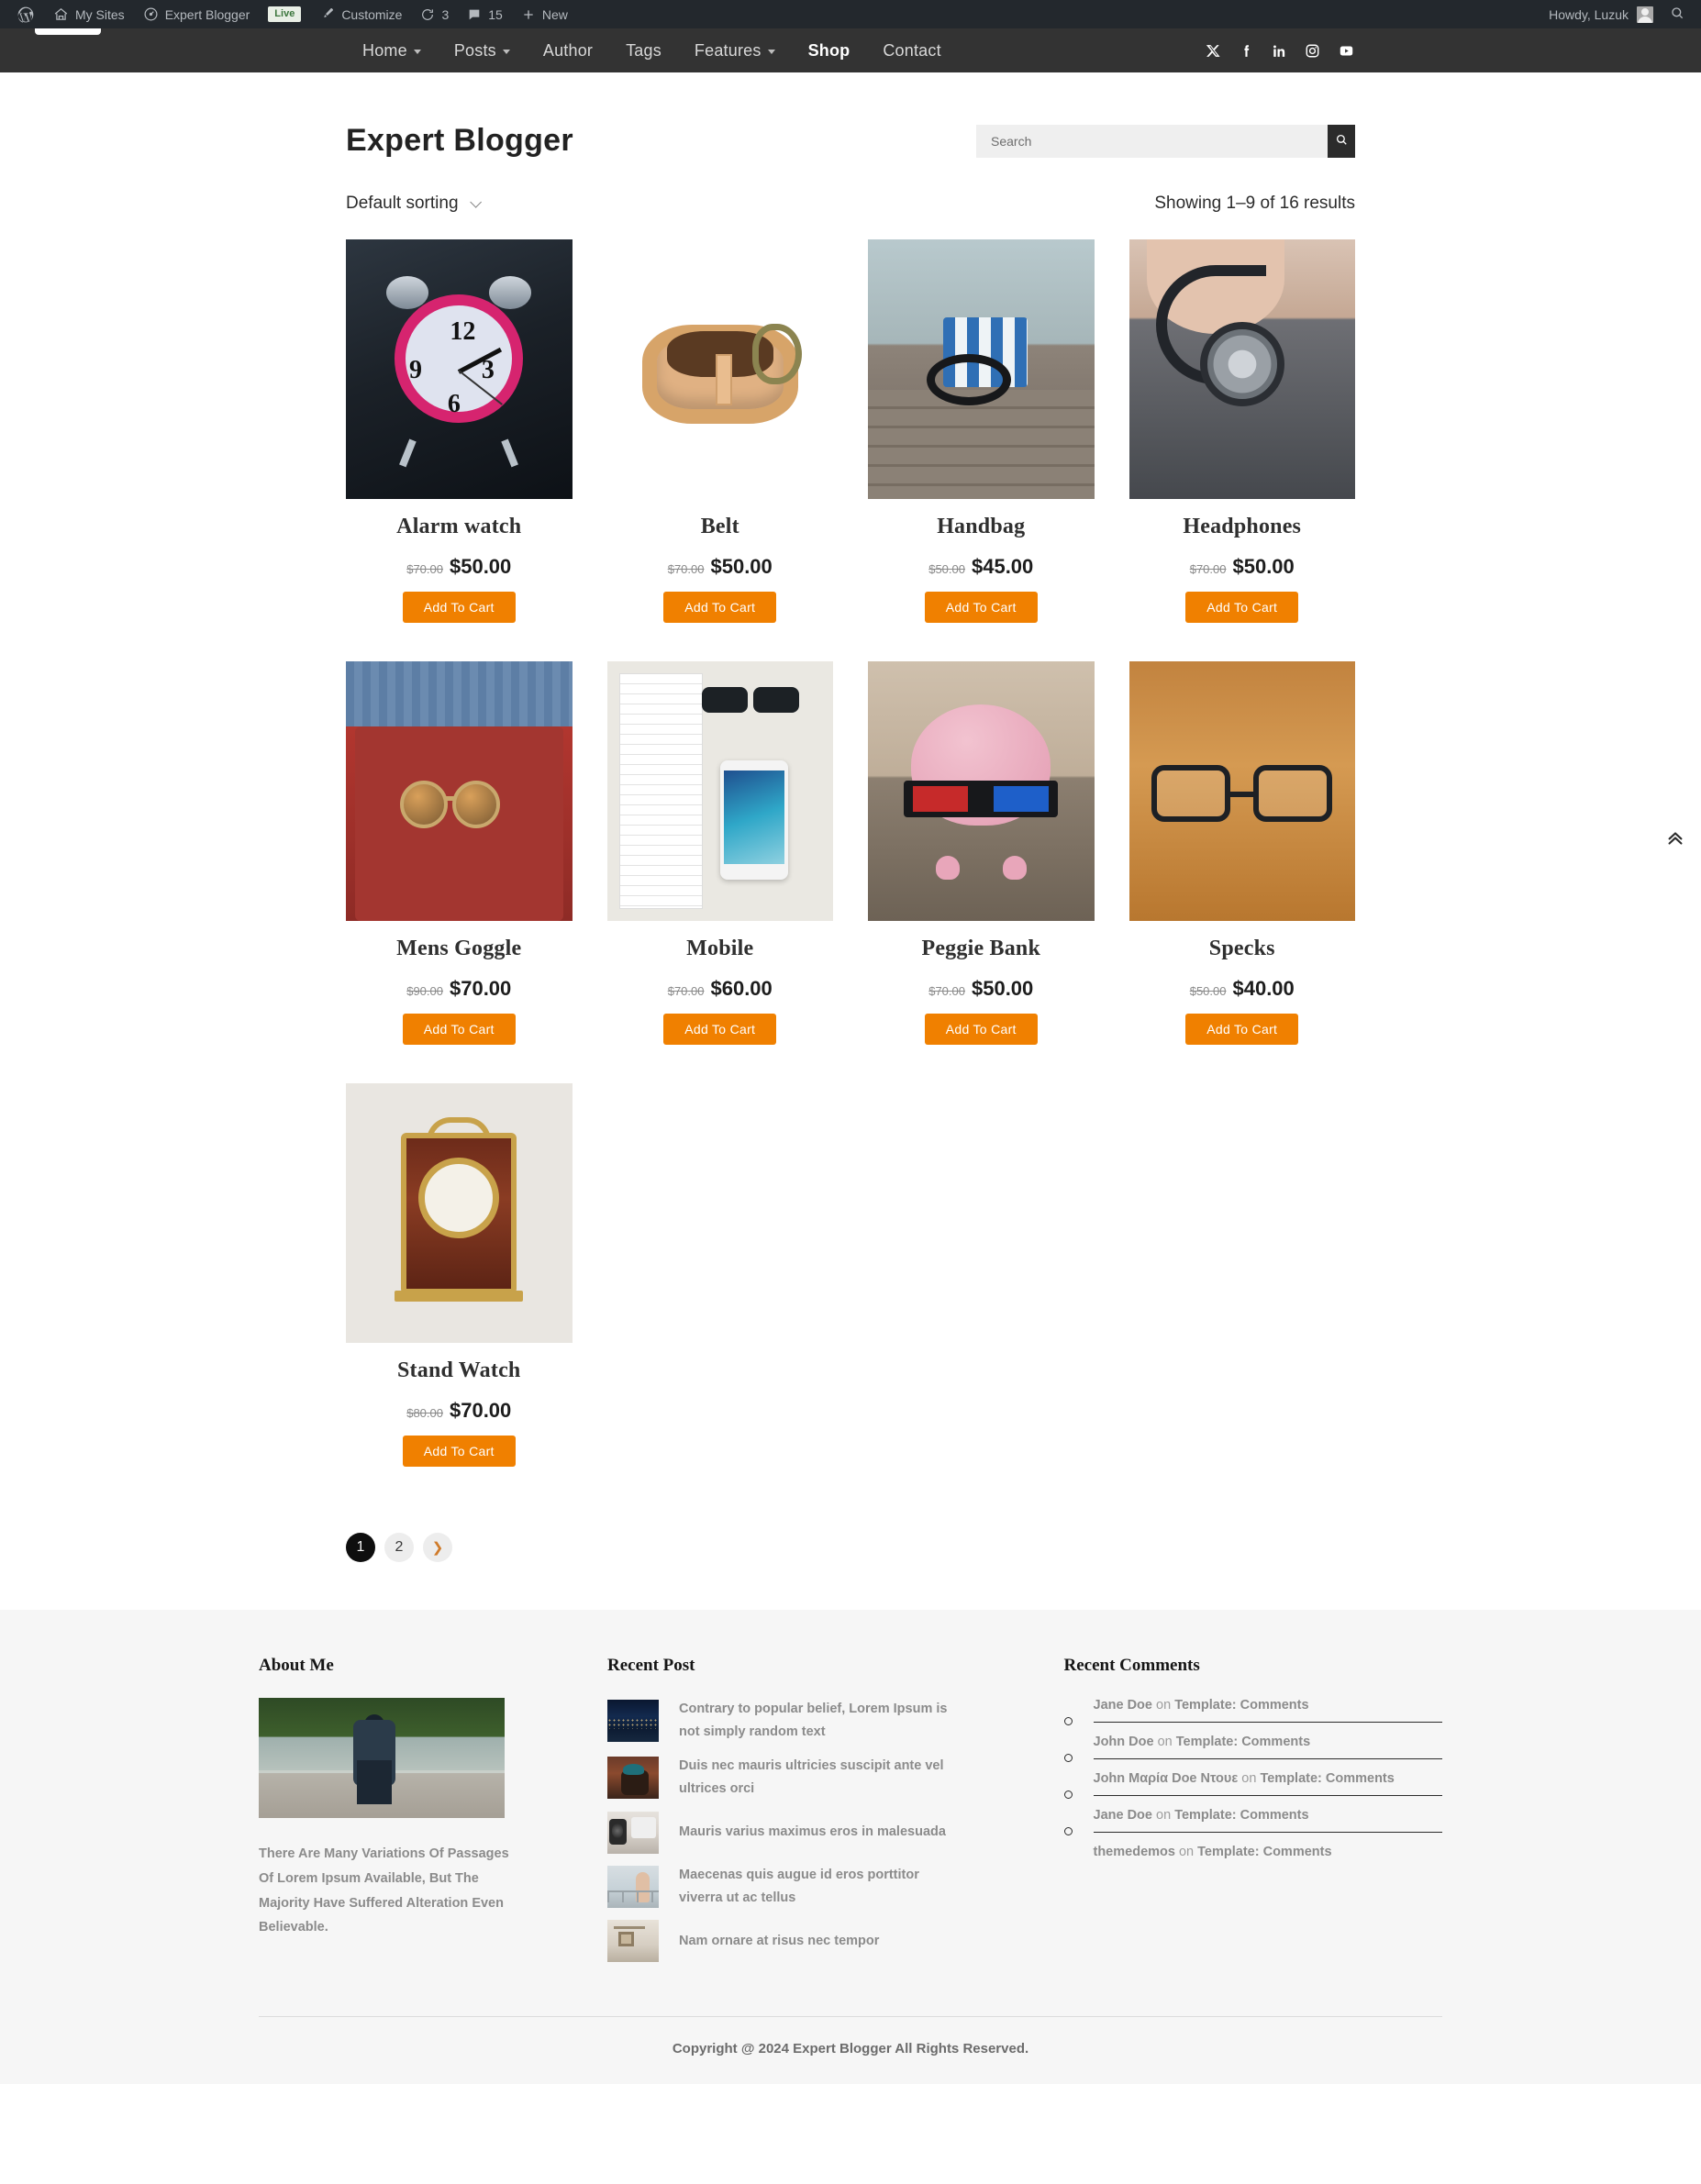 Image resolution: width=1701 pixels, height=2184 pixels. Describe the element at coordinates (425, 991) in the screenshot. I see `product-old-price: $90.00` at that location.